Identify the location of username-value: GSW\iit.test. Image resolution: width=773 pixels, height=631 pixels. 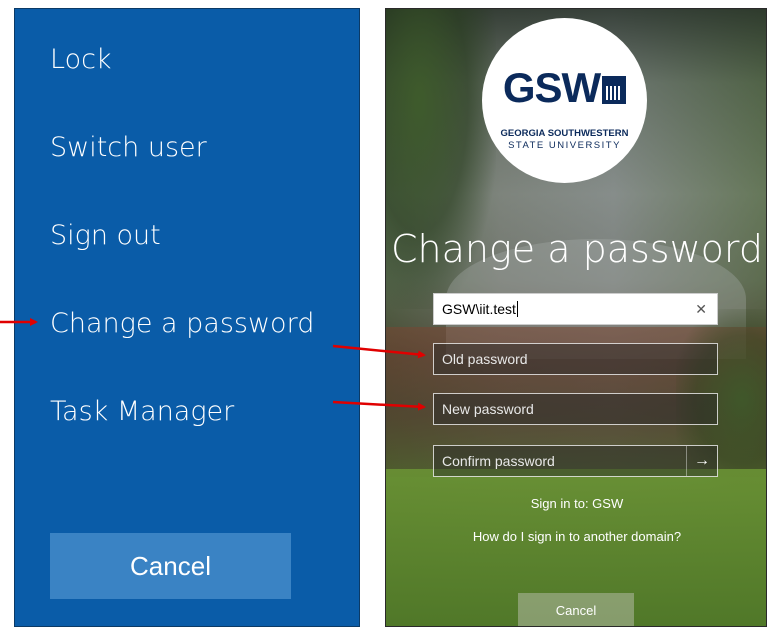
(479, 309).